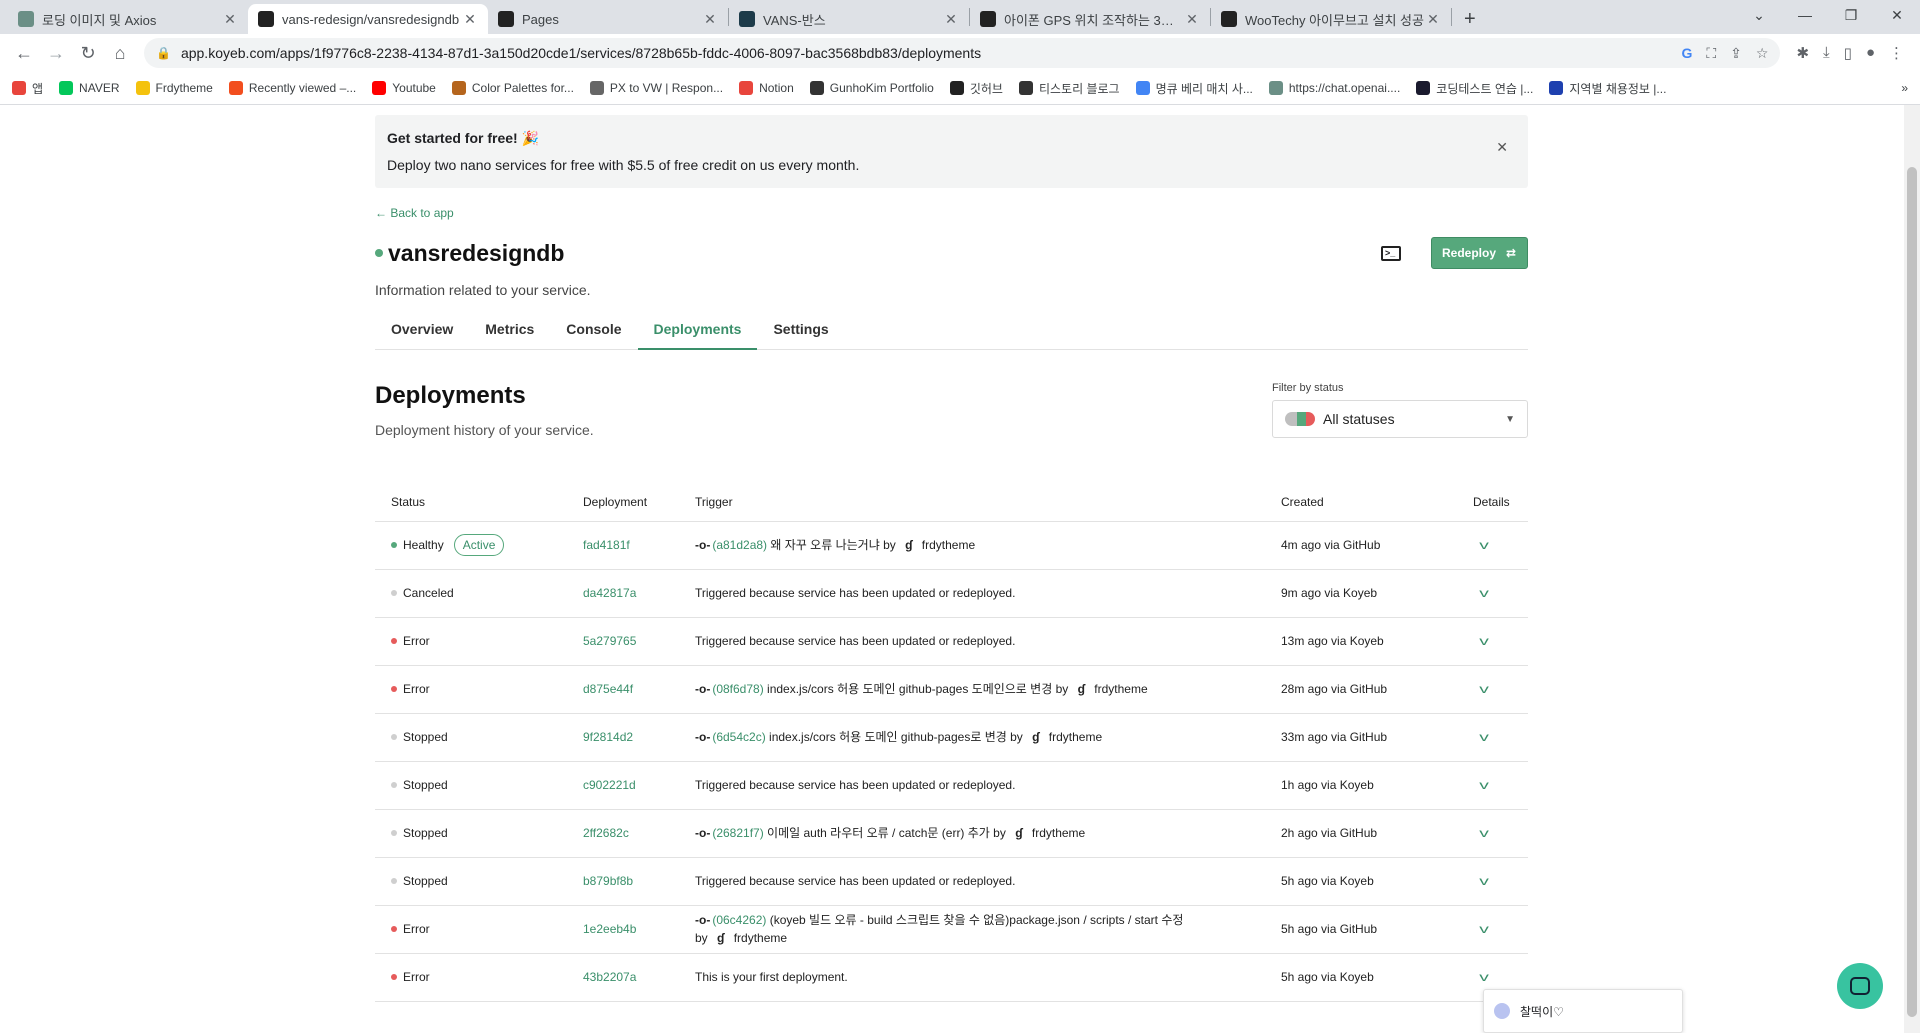 The image size is (1920, 1033). Describe the element at coordinates (738, 737) in the screenshot. I see `commit-link: (6d54c2c)` at that location.